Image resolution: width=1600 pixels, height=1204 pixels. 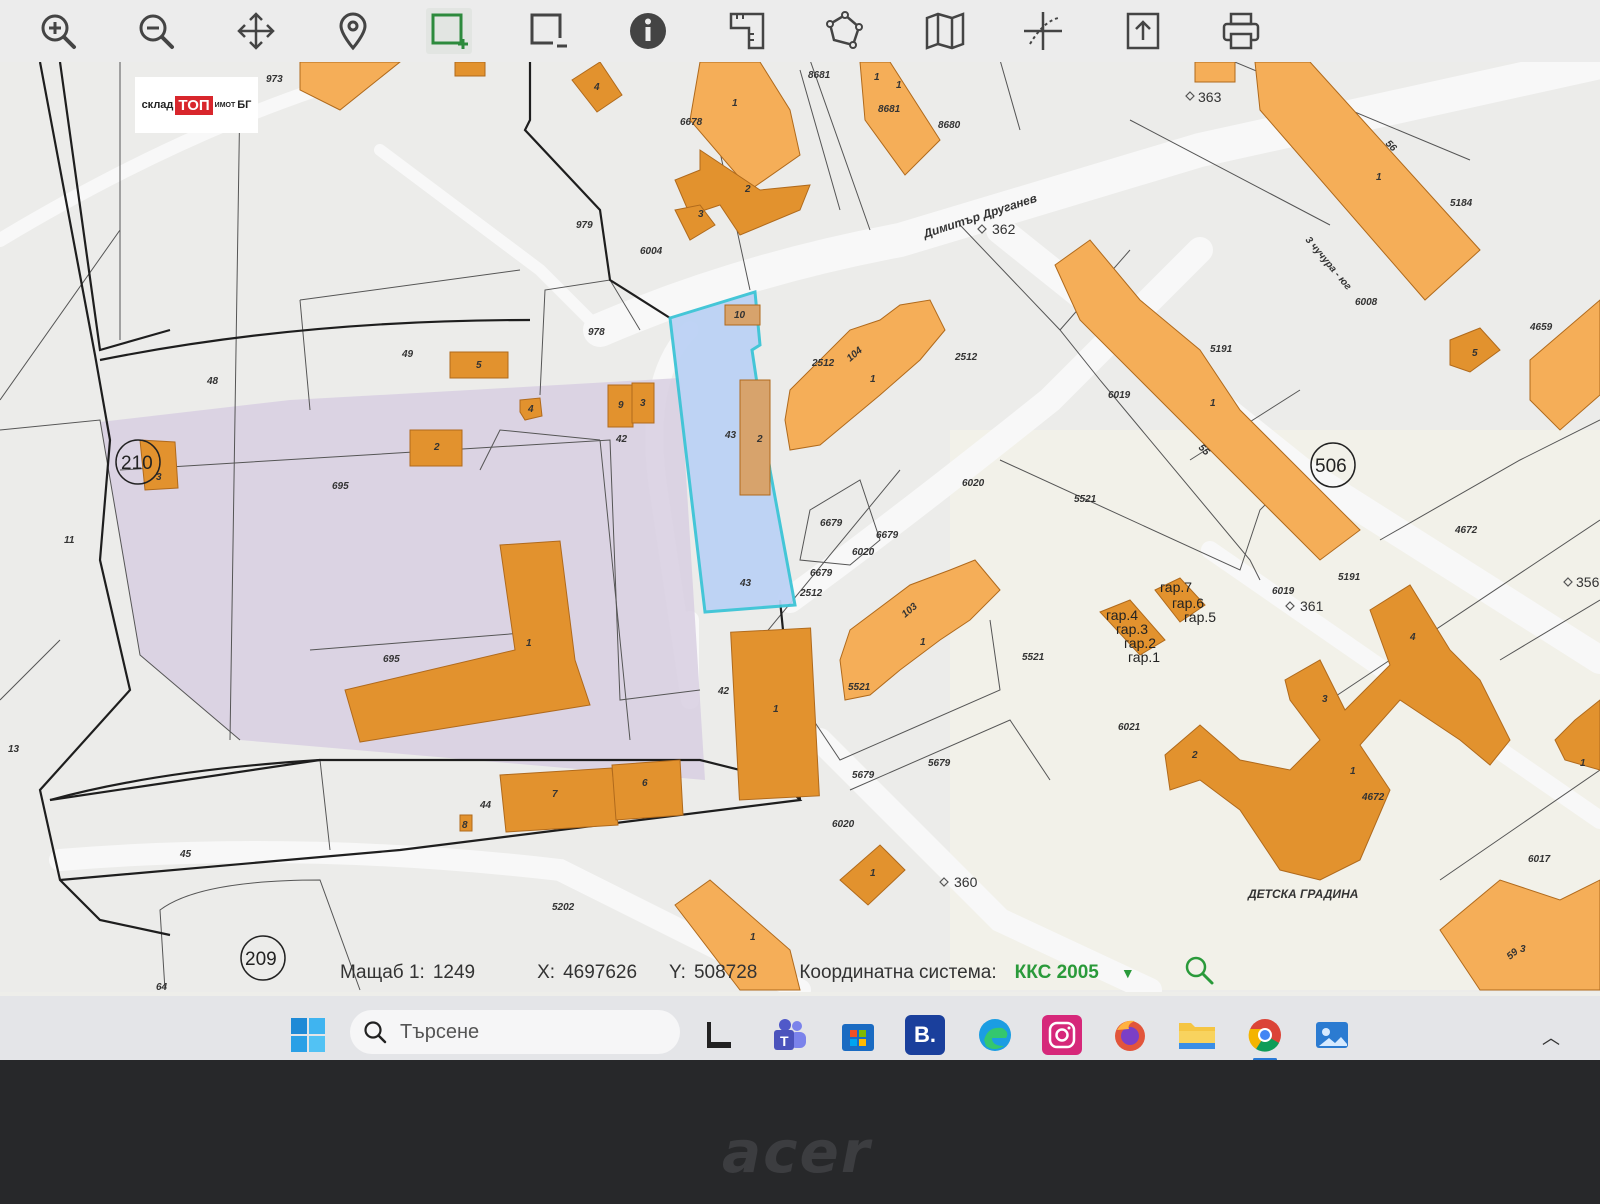 What do you see at coordinates (797, 1152) in the screenshot?
I see `device-brand-logo: acer` at bounding box center [797, 1152].